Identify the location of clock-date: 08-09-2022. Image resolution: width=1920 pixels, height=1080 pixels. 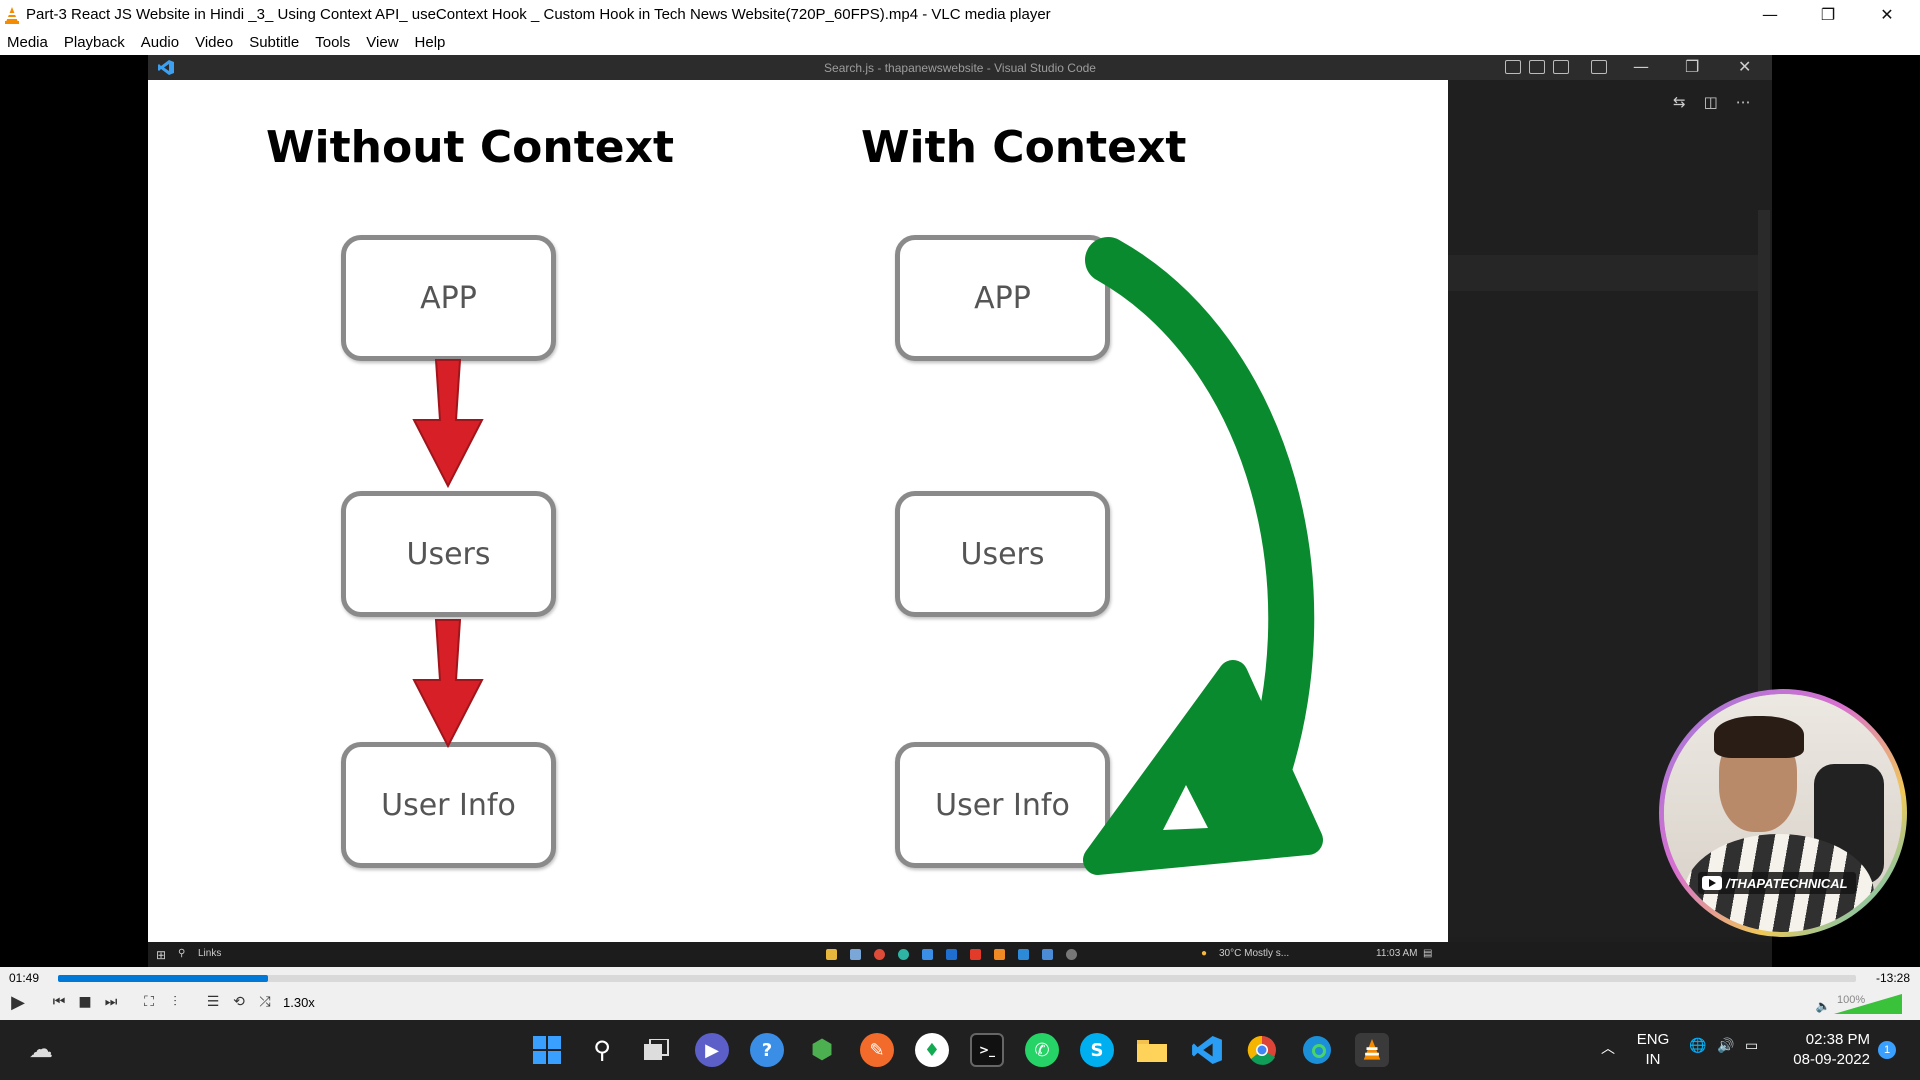
(1828, 1060).